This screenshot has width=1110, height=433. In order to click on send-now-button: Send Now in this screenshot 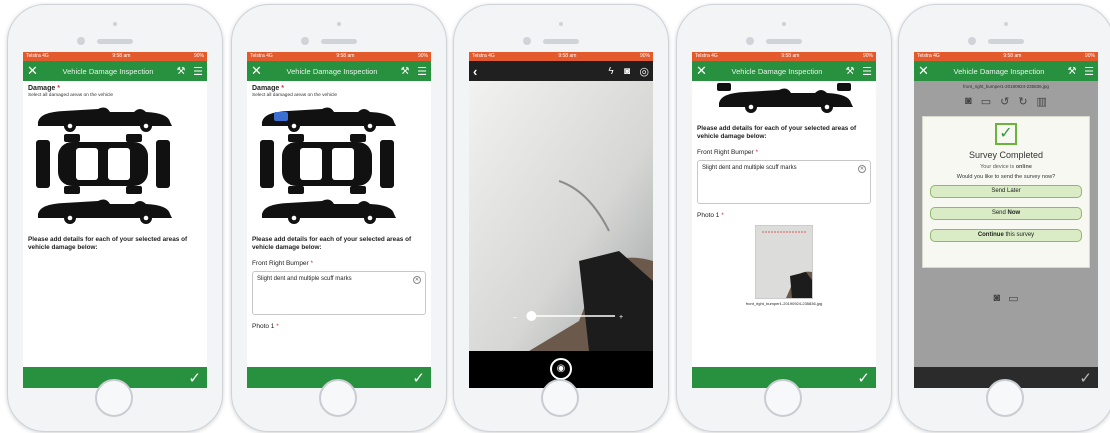, I will do `click(1006, 213)`.